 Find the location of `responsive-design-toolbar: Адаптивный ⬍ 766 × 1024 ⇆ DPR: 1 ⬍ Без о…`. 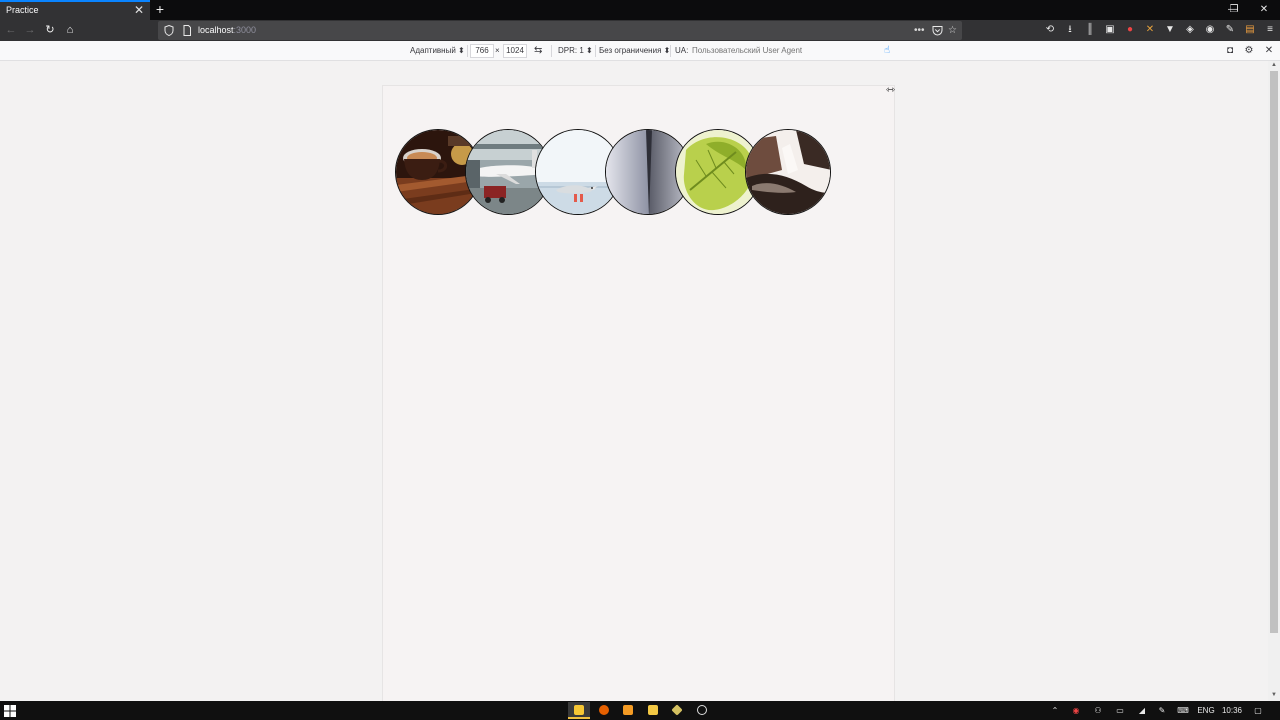

responsive-design-toolbar: Адаптивный ⬍ 766 × 1024 ⇆ DPR: 1 ⬍ Без о… is located at coordinates (640, 51).